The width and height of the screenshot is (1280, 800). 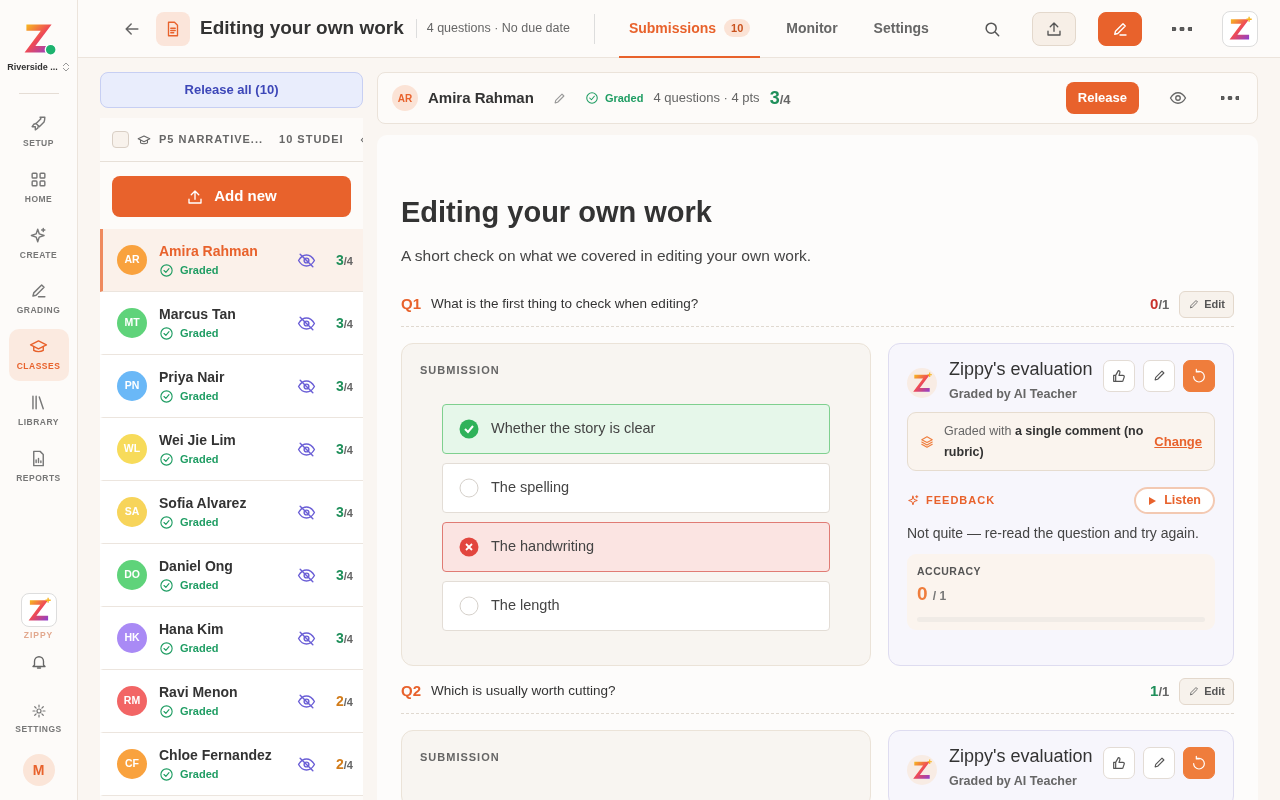 I want to click on student-row: AR Amira Rahman Graded 3/4, so click(x=231, y=260).